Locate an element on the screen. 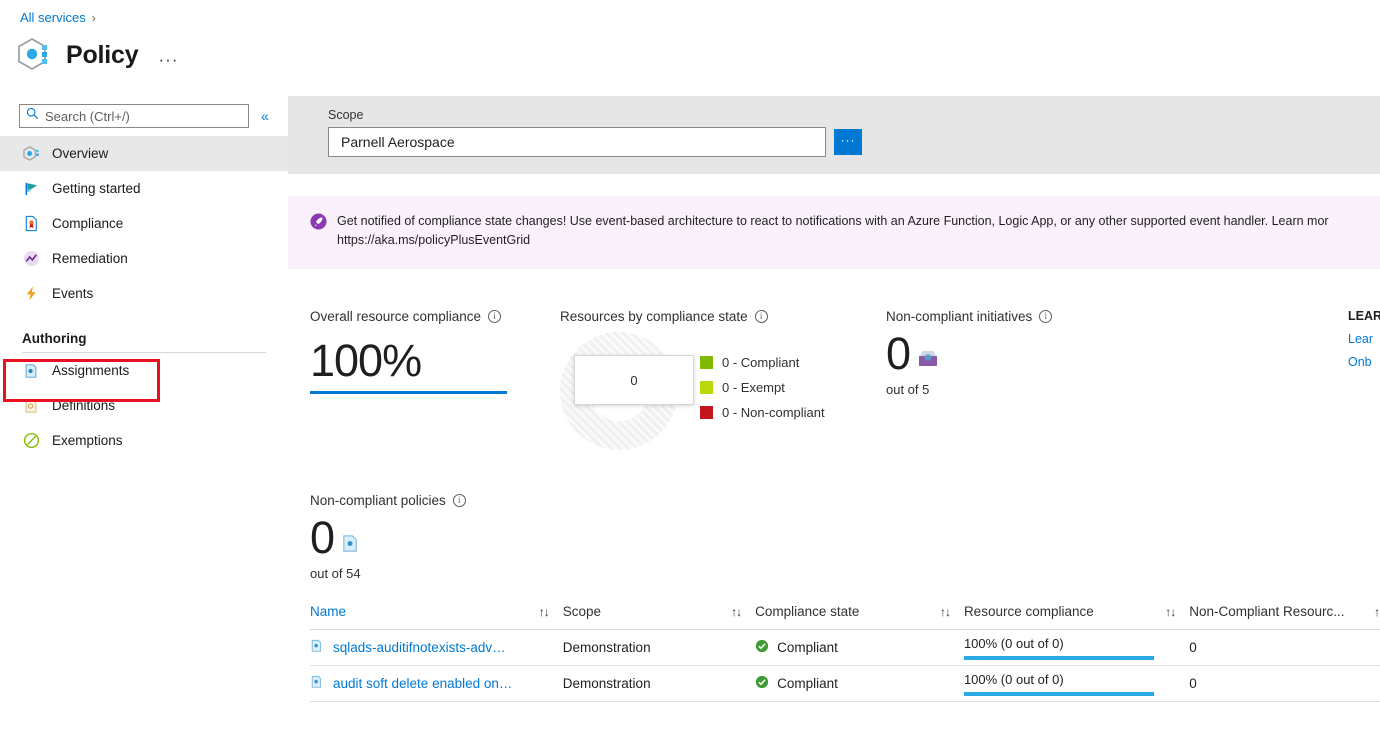  column-header-compliance-state: Compliance state ↑↓ is located at coordinates (859, 617).